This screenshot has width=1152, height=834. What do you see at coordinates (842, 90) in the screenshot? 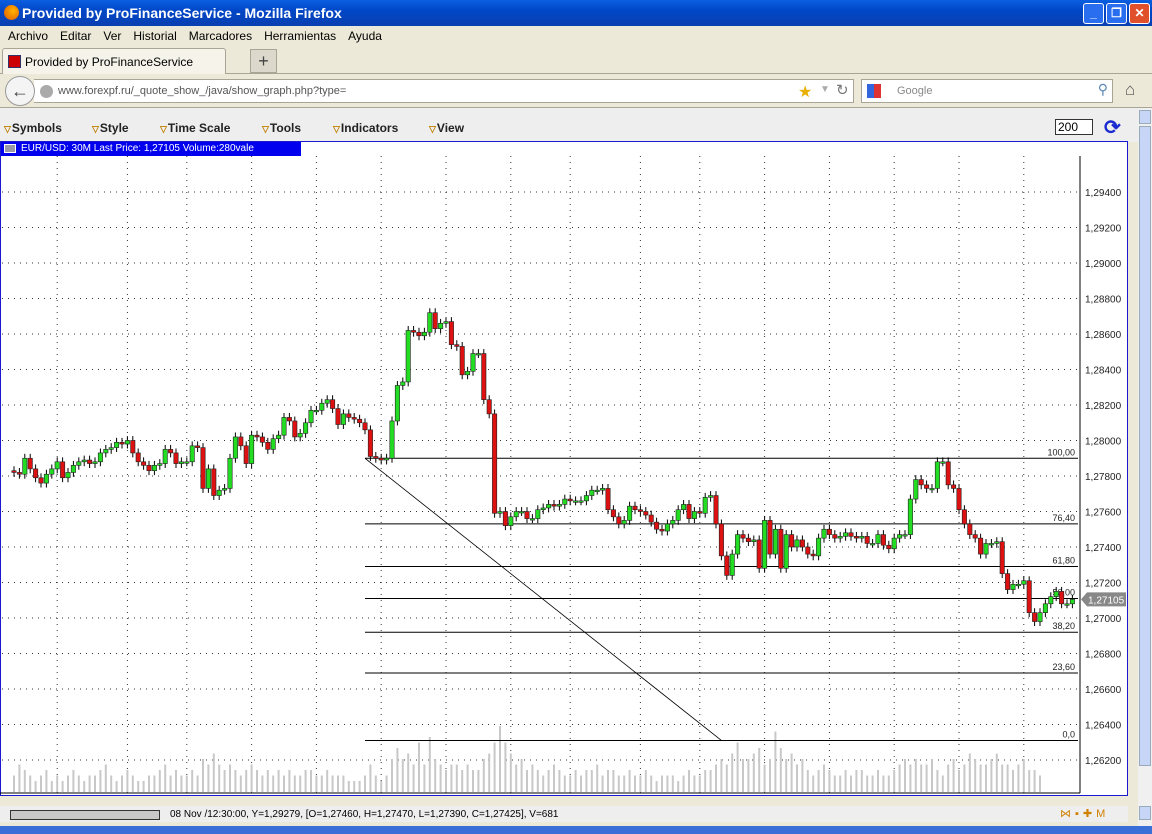
I see `reload-icon: ↻` at bounding box center [842, 90].